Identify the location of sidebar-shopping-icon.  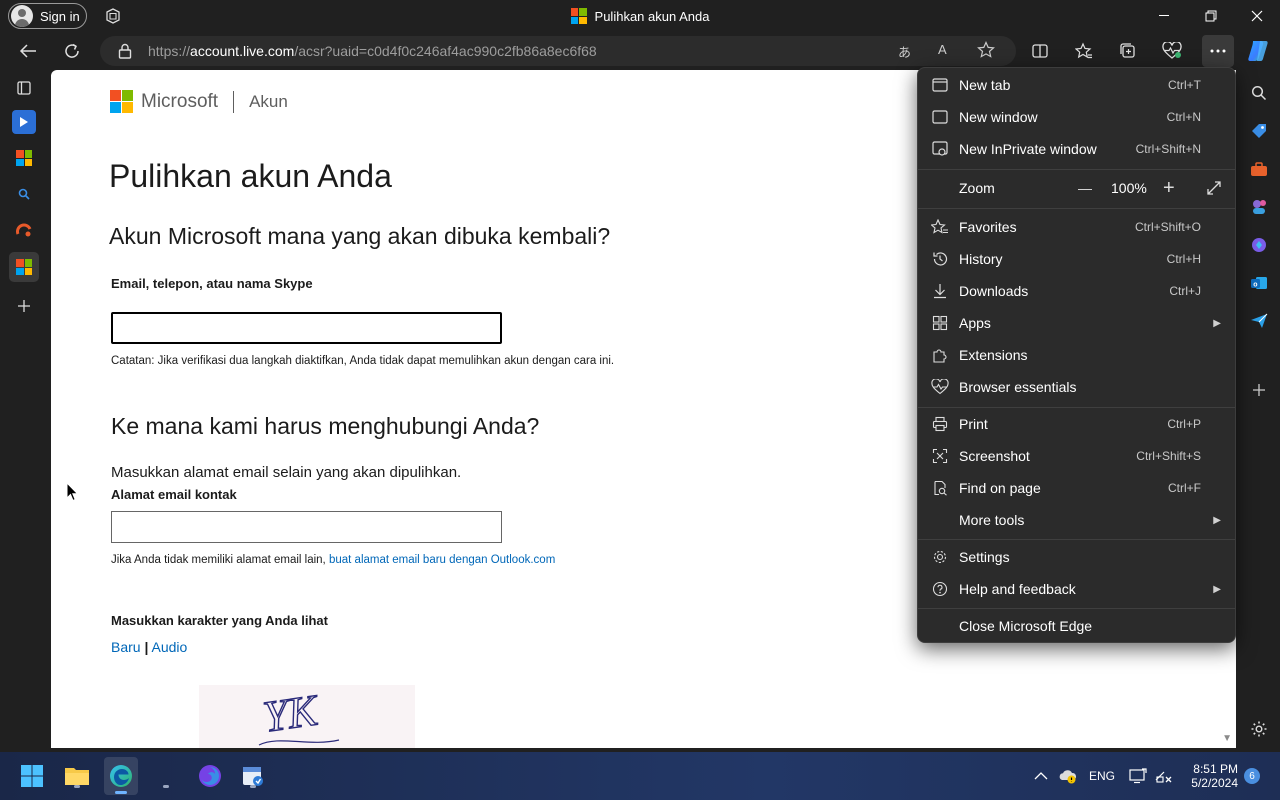
(1259, 131).